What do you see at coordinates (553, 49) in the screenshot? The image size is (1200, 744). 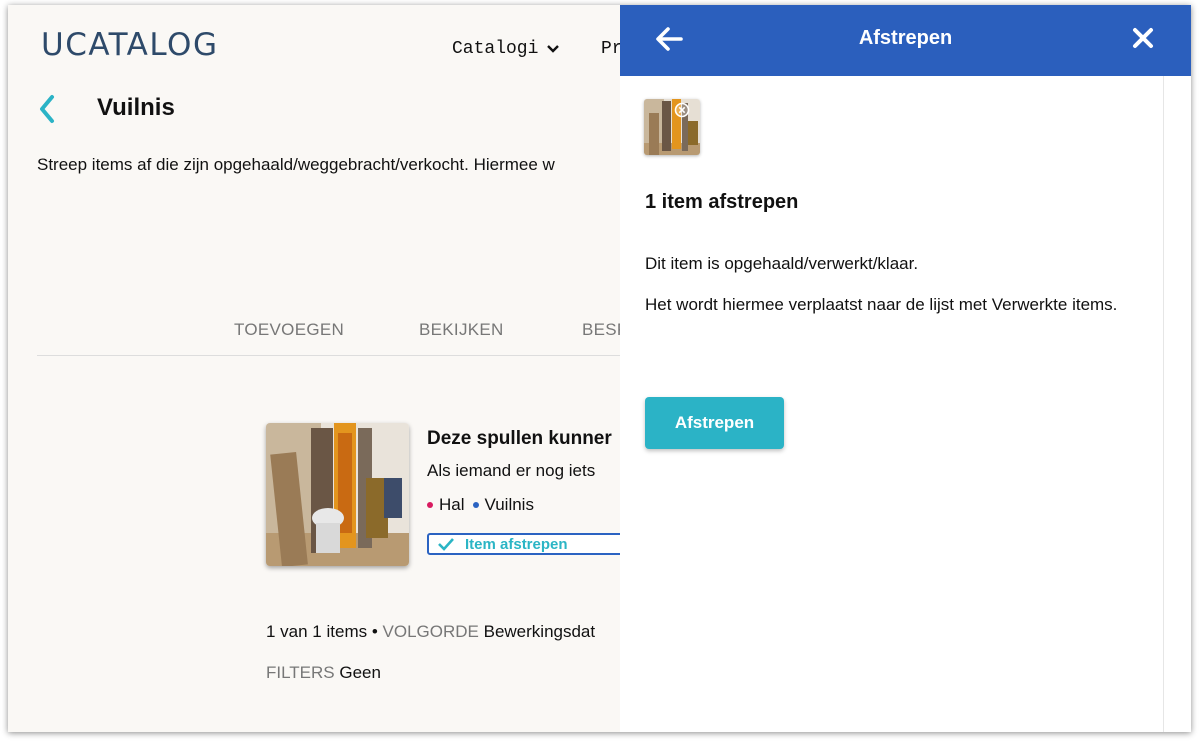 I see `chevron-down-icon` at bounding box center [553, 49].